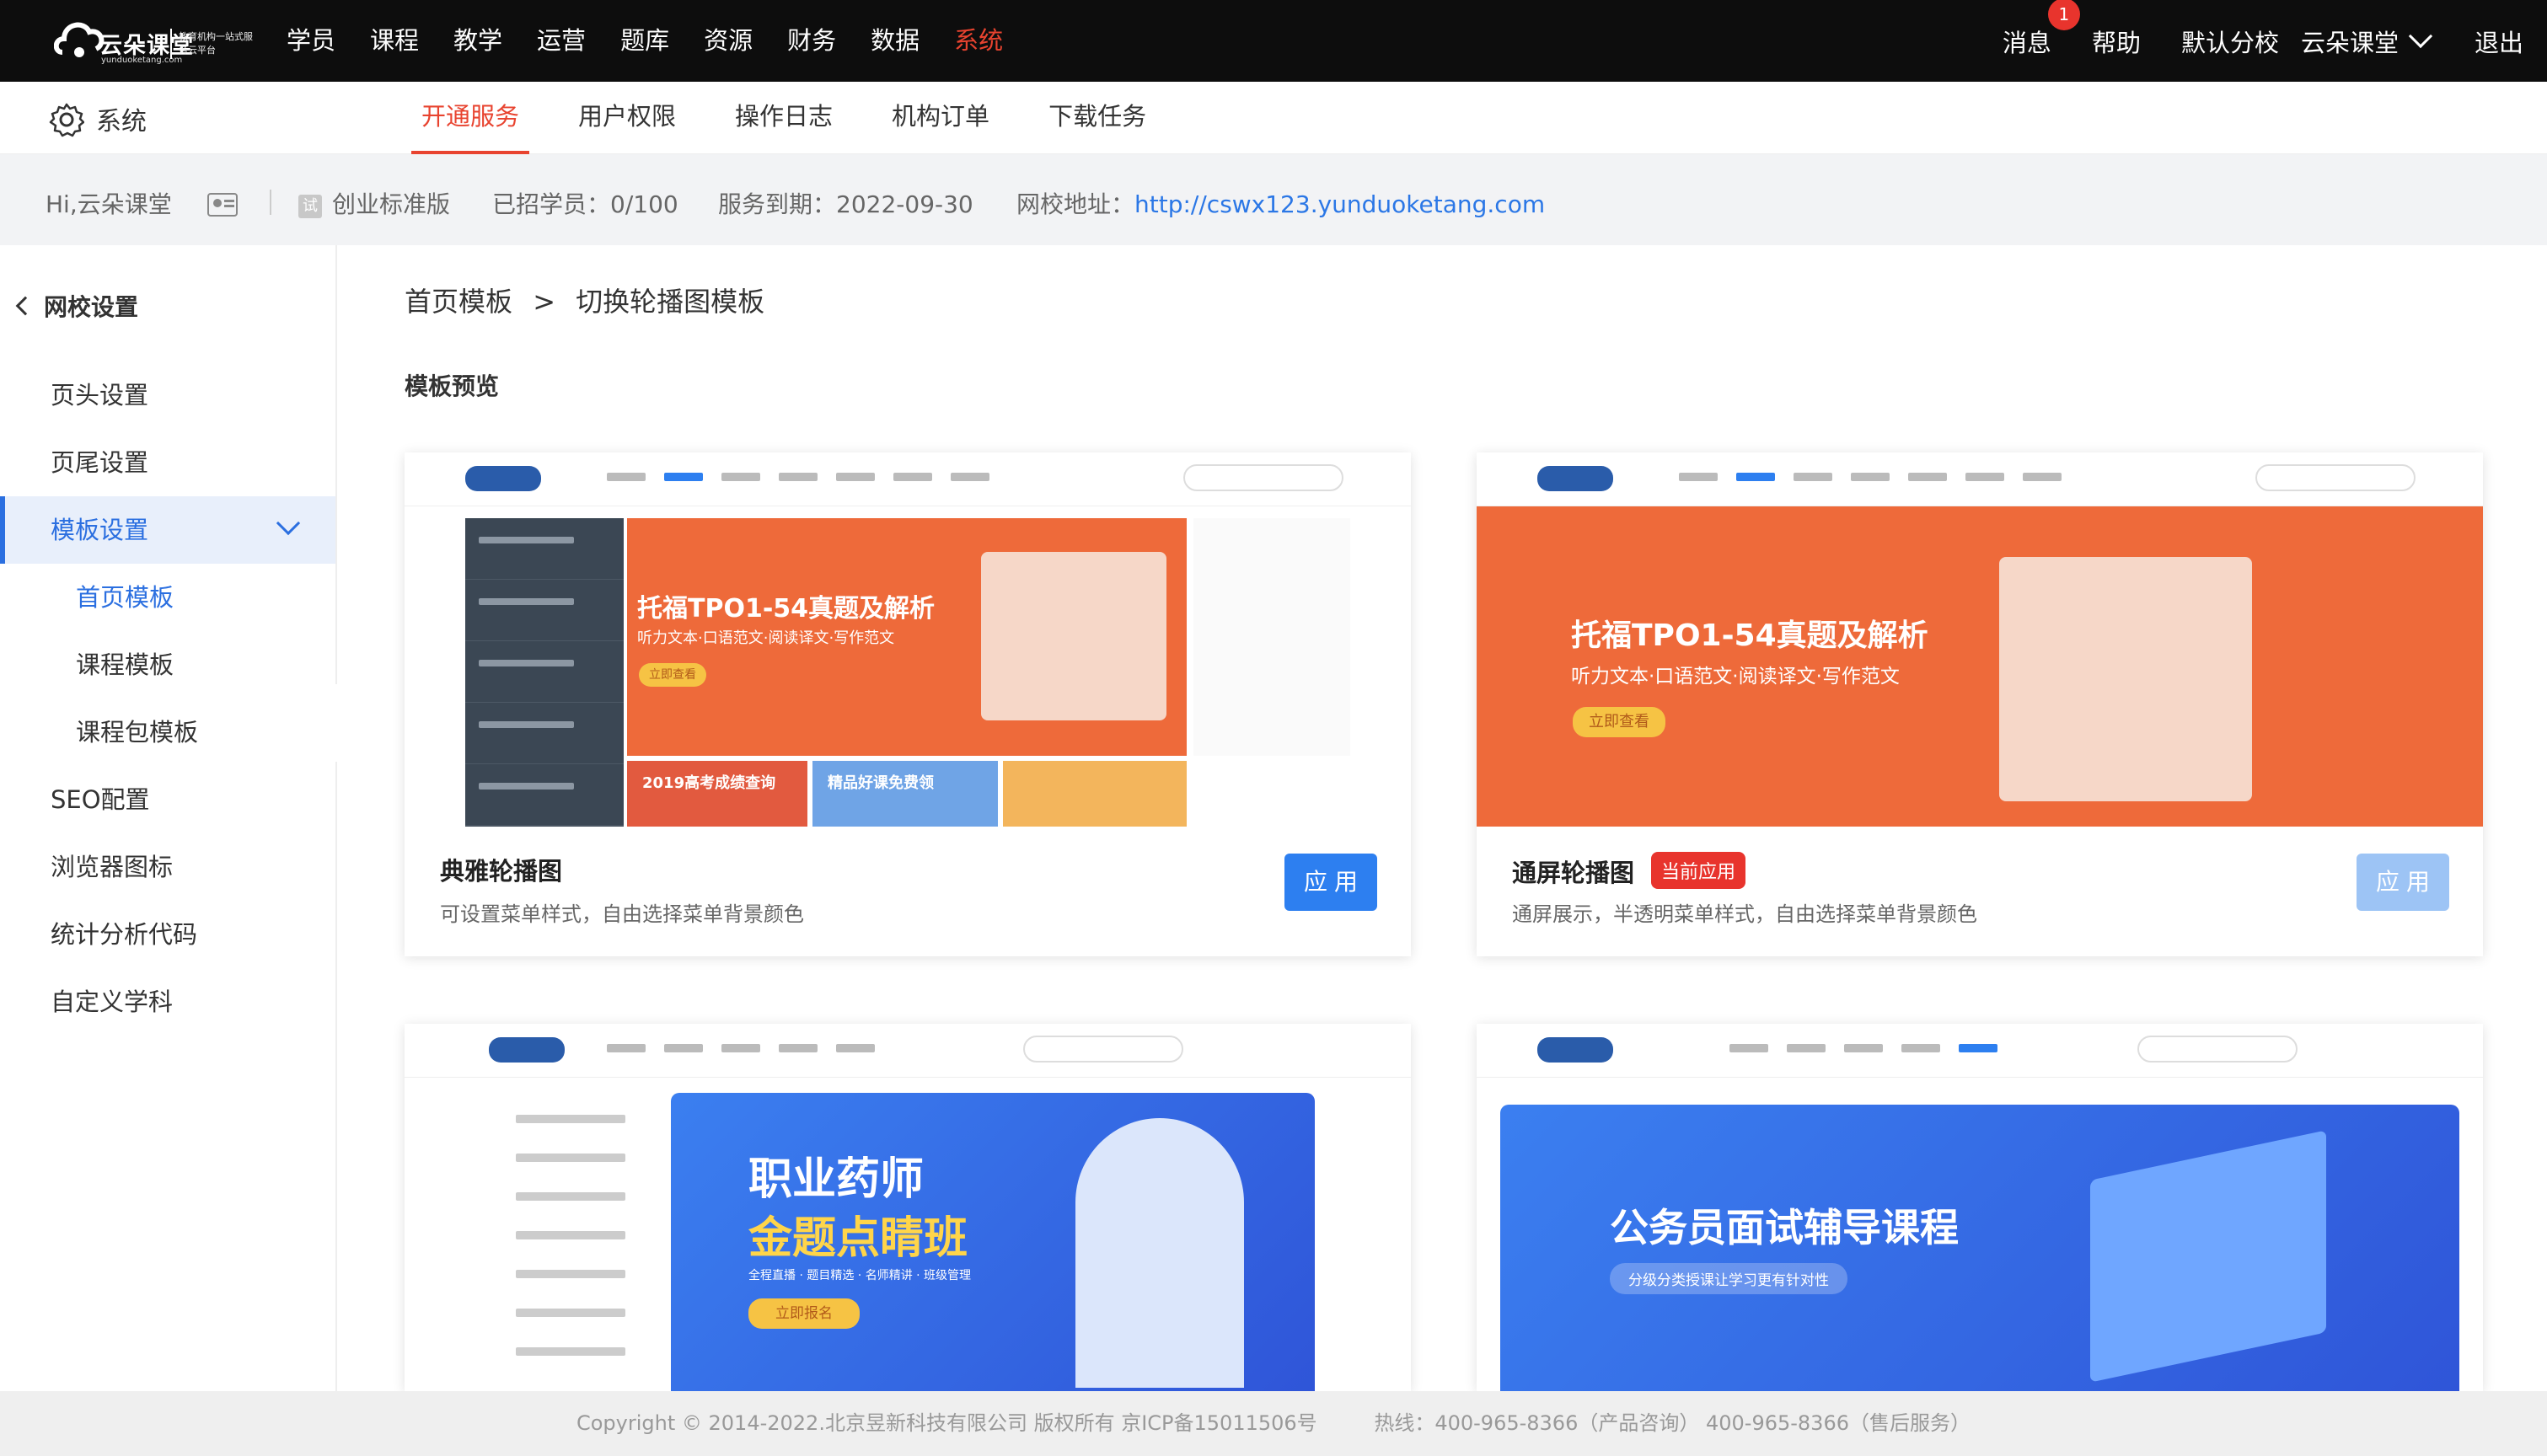 Image resolution: width=2547 pixels, height=1456 pixels. Describe the element at coordinates (66, 120) in the screenshot. I see `gear-icon` at that location.